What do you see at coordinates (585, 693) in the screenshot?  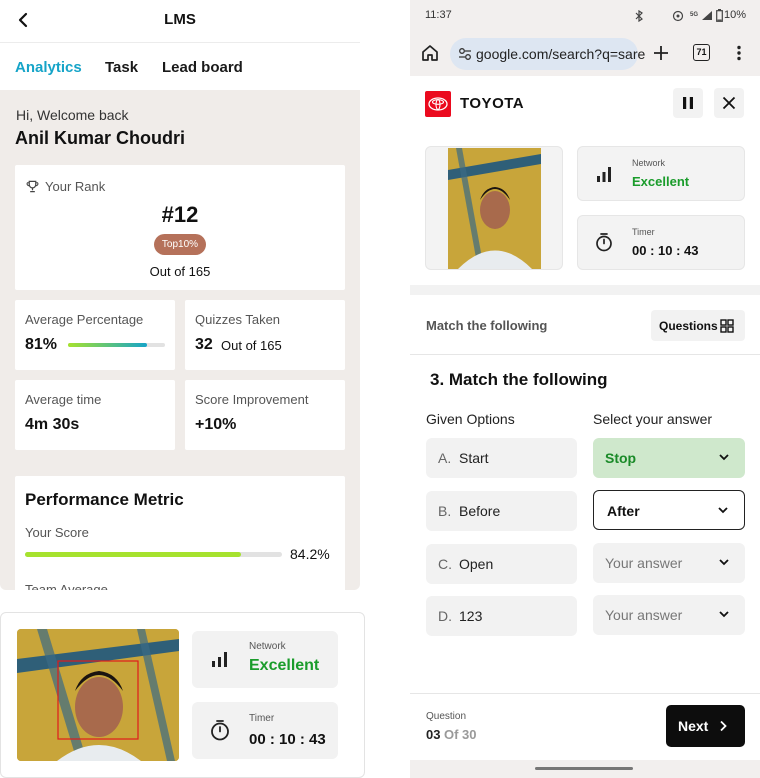 I see `footer-divider` at bounding box center [585, 693].